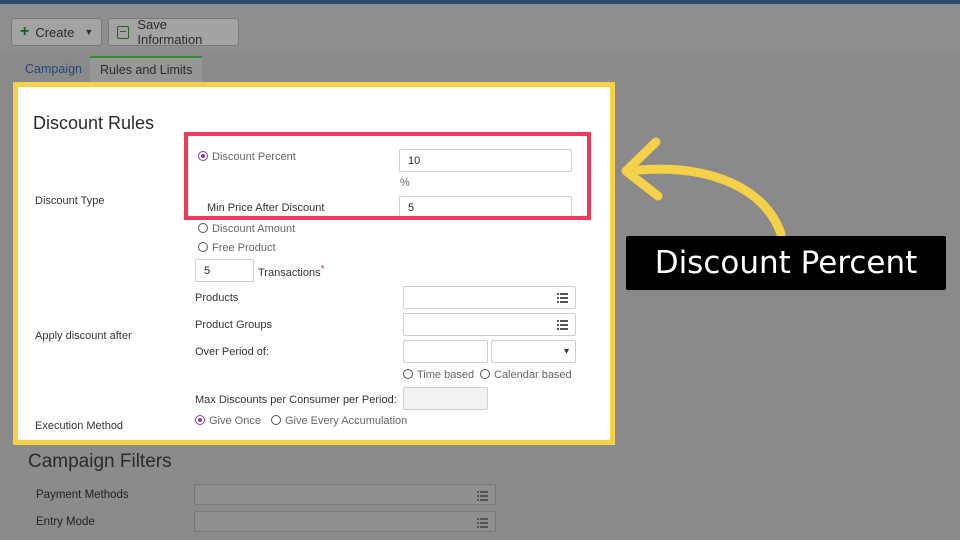 Image resolution: width=960 pixels, height=540 pixels. I want to click on calendar-based-radio-label: Calendar based, so click(533, 375).